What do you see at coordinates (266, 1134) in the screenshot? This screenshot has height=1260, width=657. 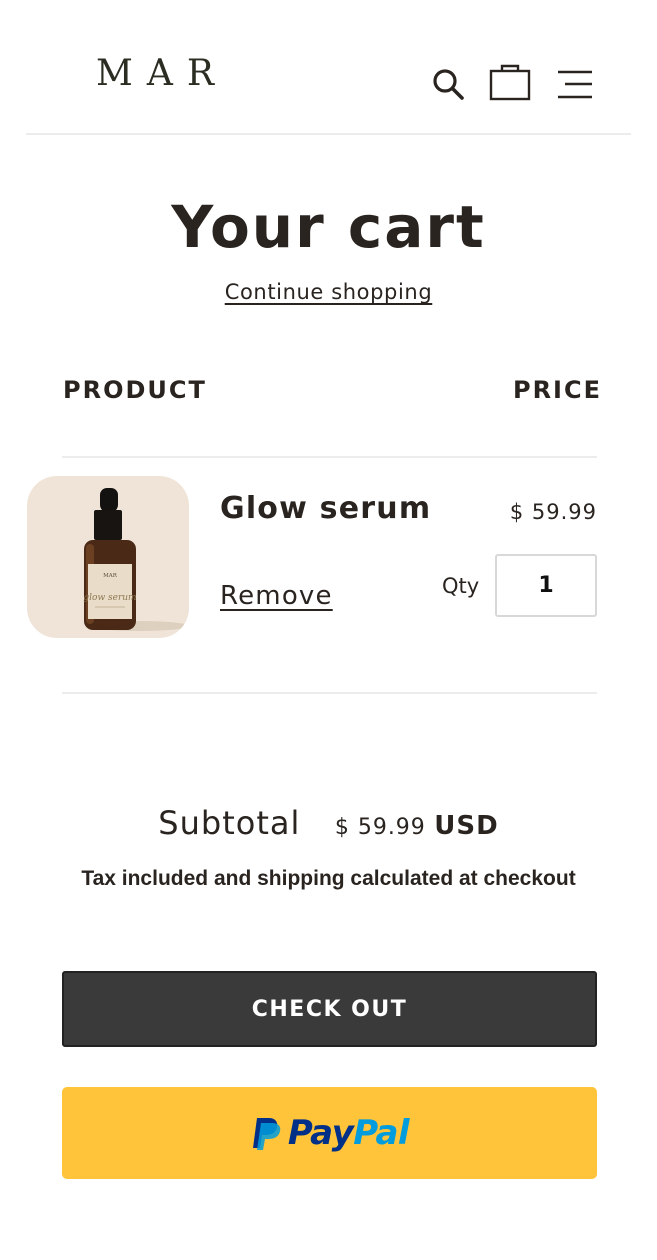 I see `paypal-logo-icon` at bounding box center [266, 1134].